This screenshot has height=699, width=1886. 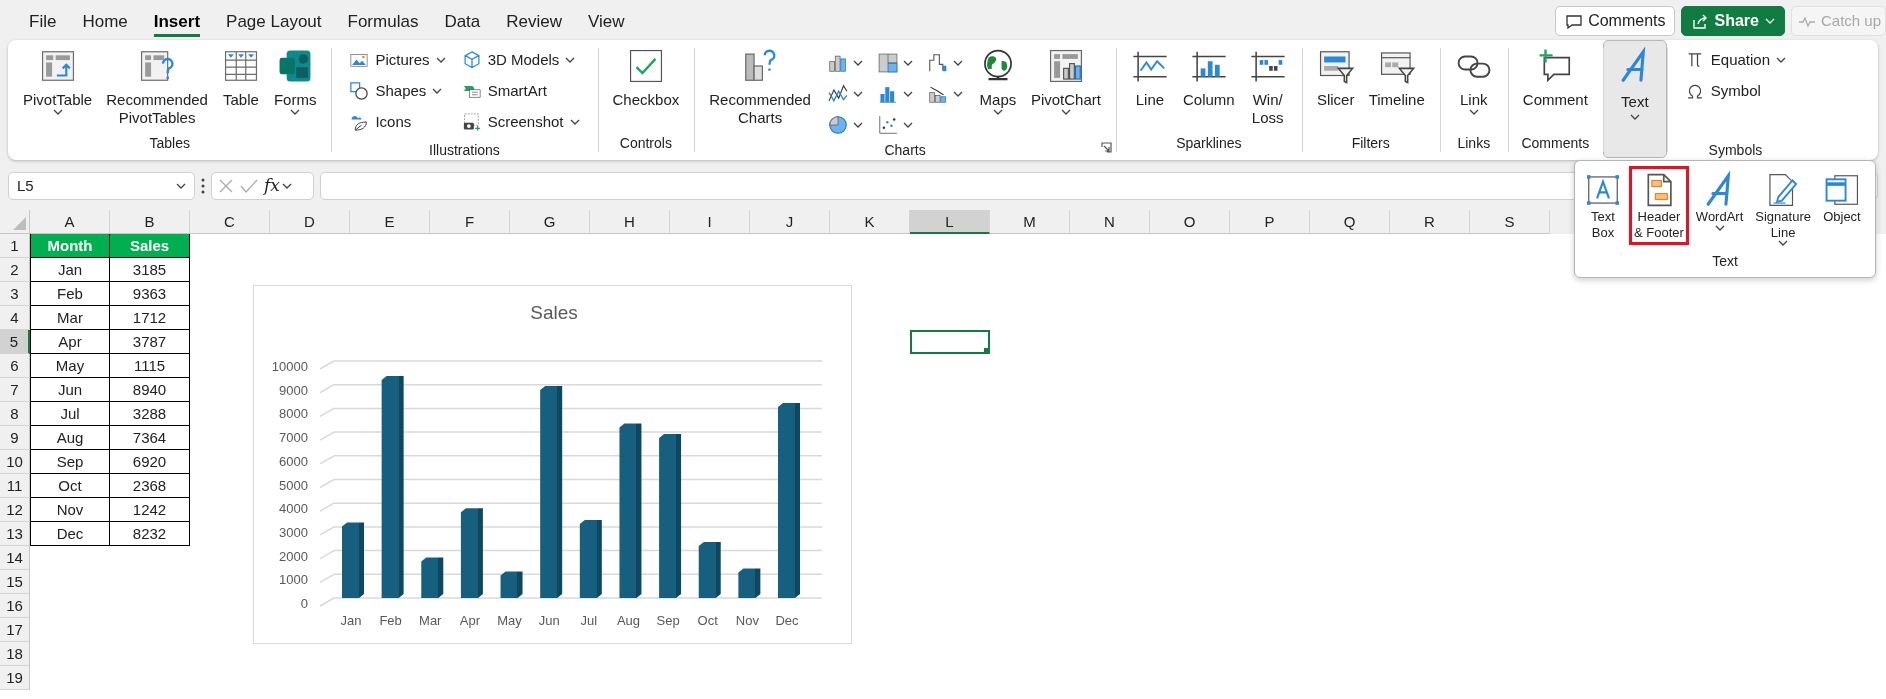 What do you see at coordinates (230, 222) in the screenshot?
I see `heading-letter: C` at bounding box center [230, 222].